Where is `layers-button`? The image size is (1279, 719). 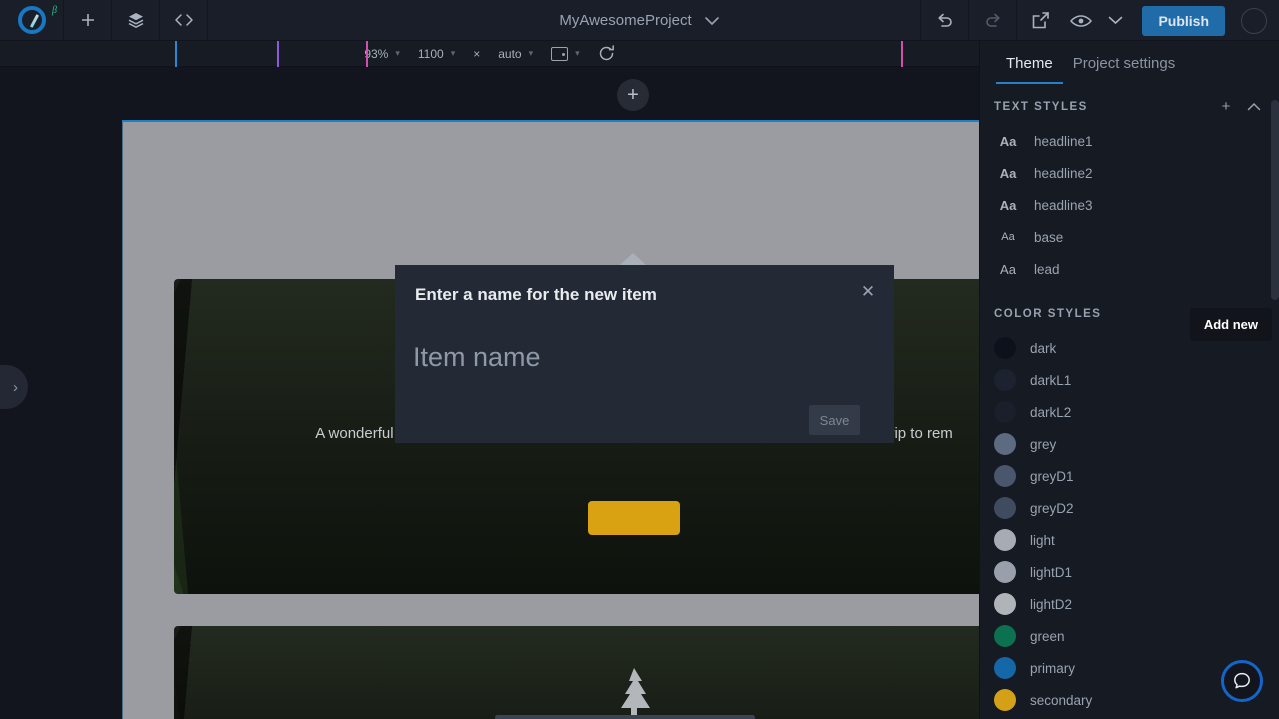 layers-button is located at coordinates (136, 20).